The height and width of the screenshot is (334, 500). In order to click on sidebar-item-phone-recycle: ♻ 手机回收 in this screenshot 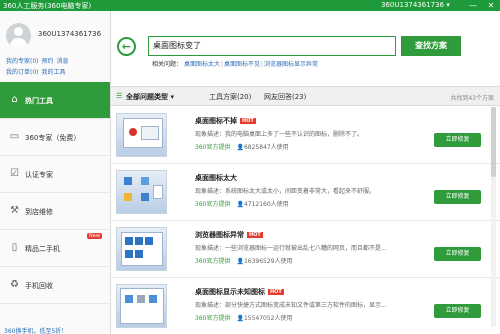, I will do `click(55, 285)`.